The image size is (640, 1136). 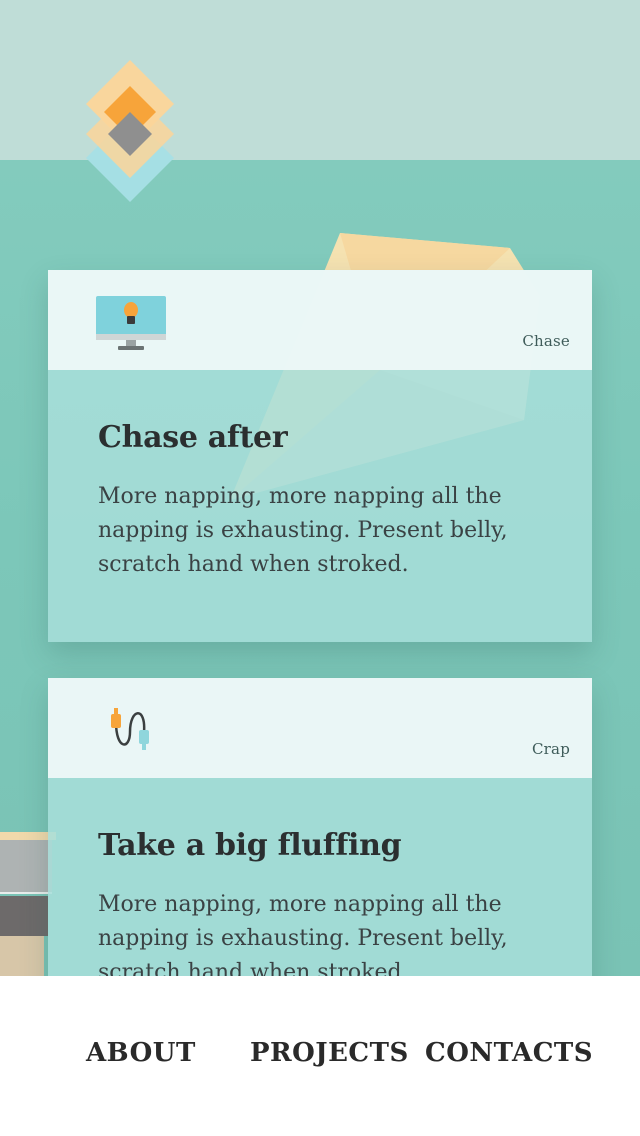 I want to click on card-title: Chase after, so click(x=193, y=437).